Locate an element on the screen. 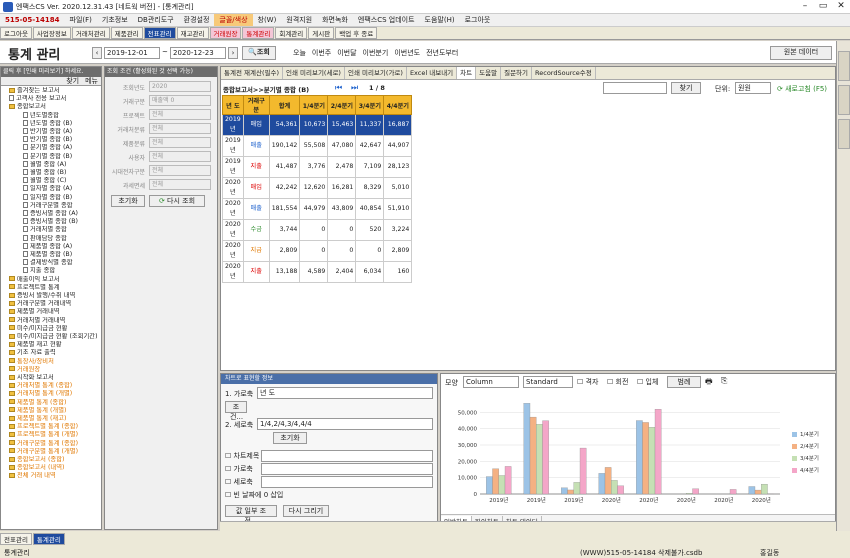  column-header: 거래구분 is located at coordinates (256, 105).